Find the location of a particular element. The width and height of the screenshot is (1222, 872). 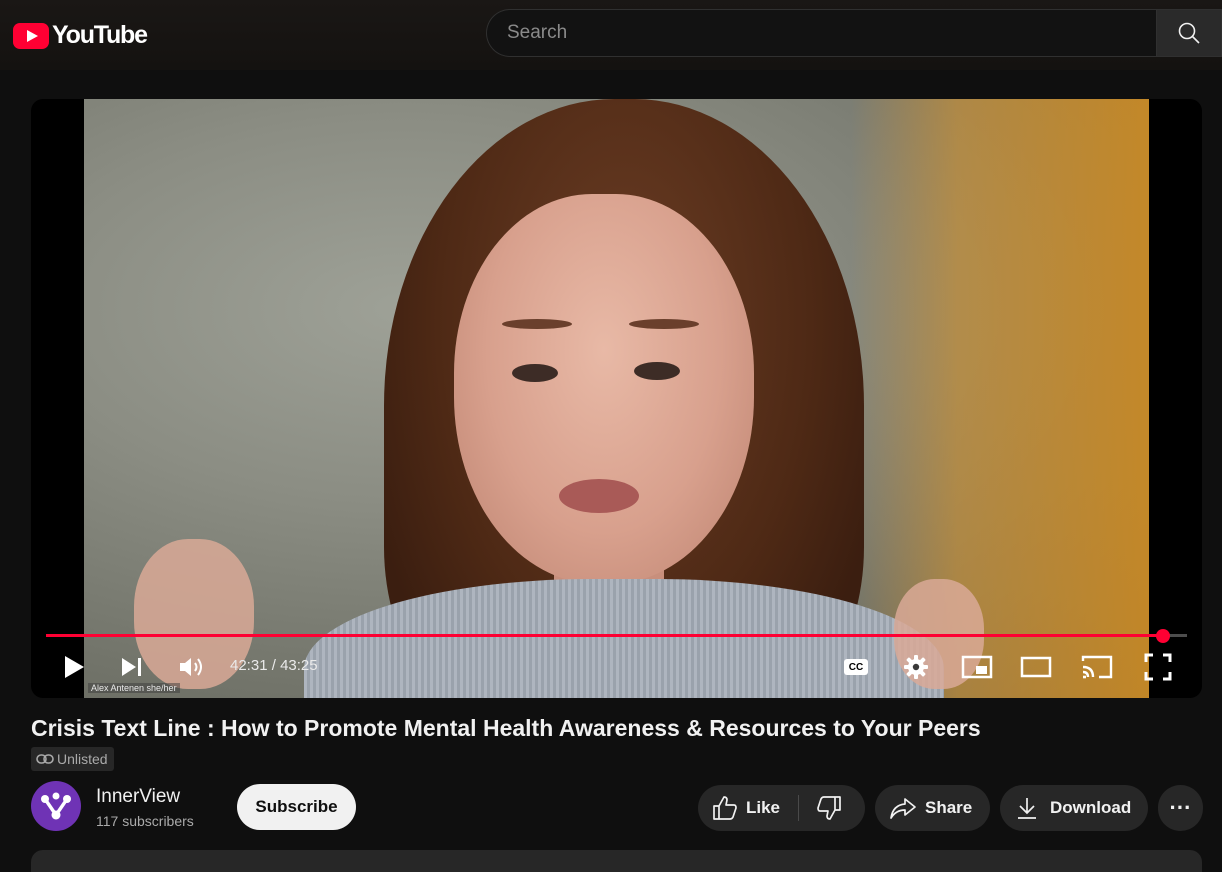

more-icon: ··· is located at coordinates (1180, 807).